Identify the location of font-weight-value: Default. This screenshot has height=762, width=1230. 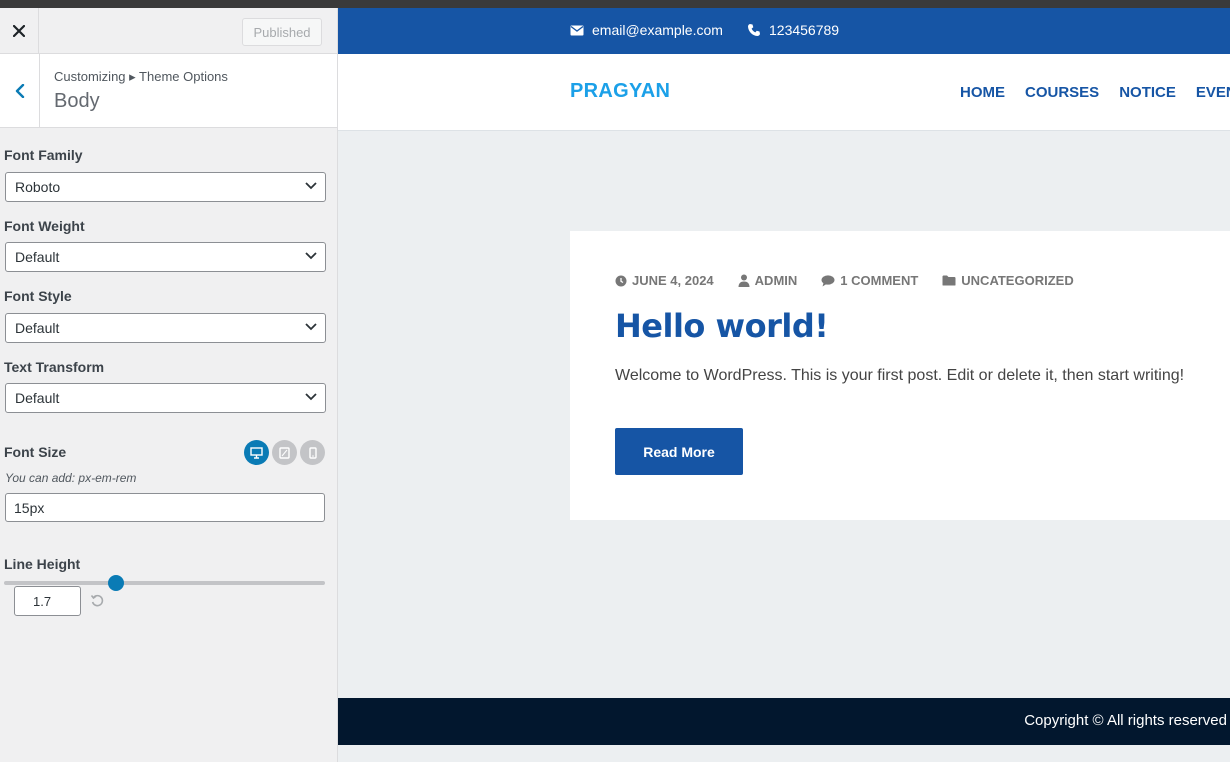
(37, 257).